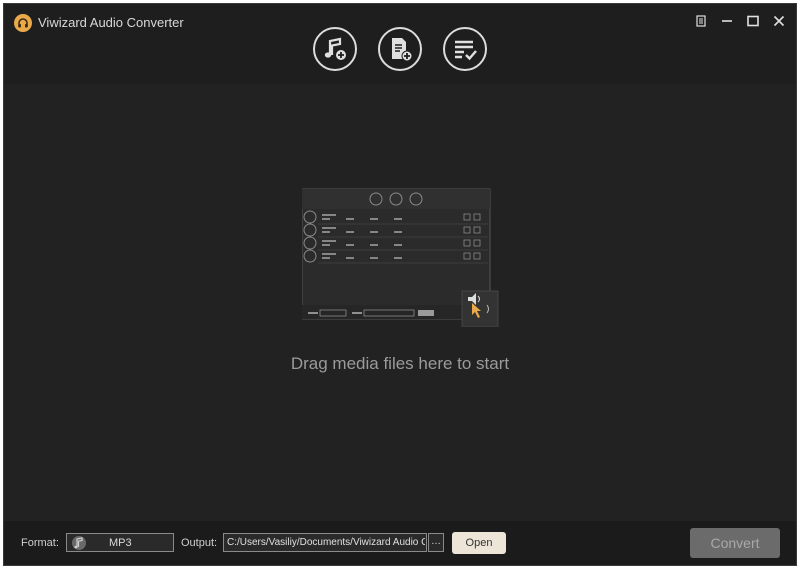  I want to click on format-music-icon, so click(79, 543).